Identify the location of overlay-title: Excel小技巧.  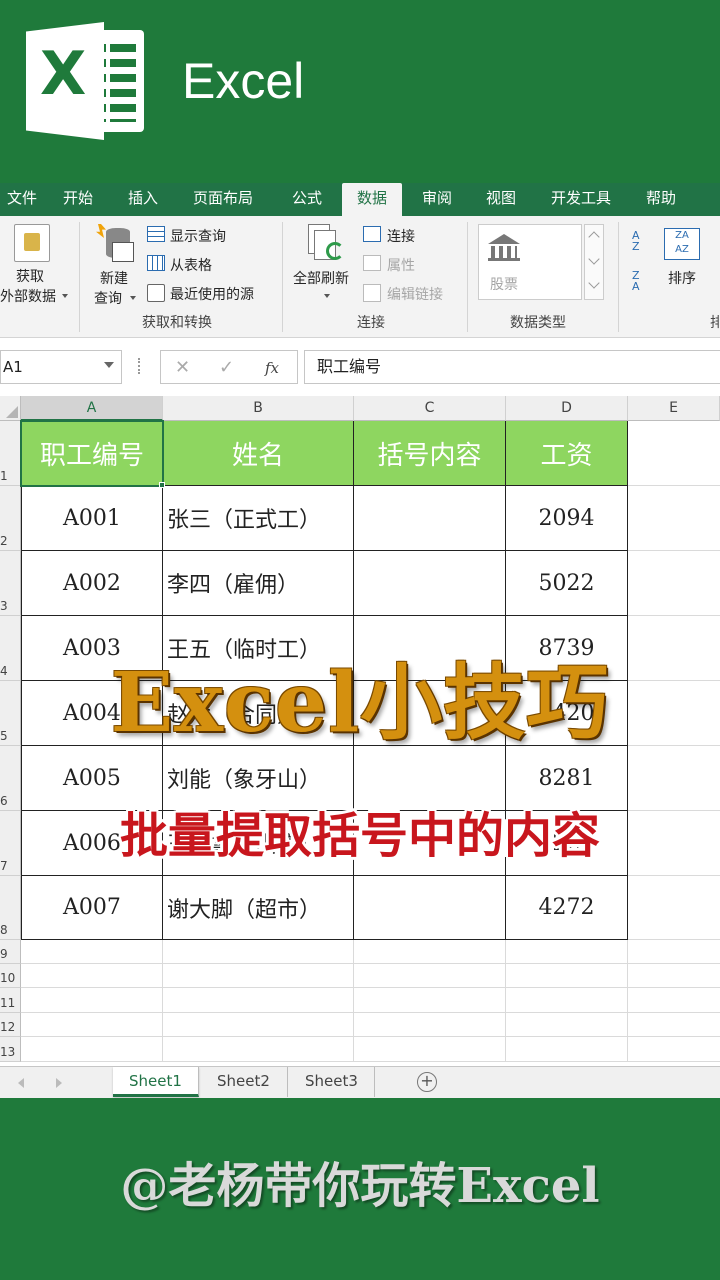
(360, 703).